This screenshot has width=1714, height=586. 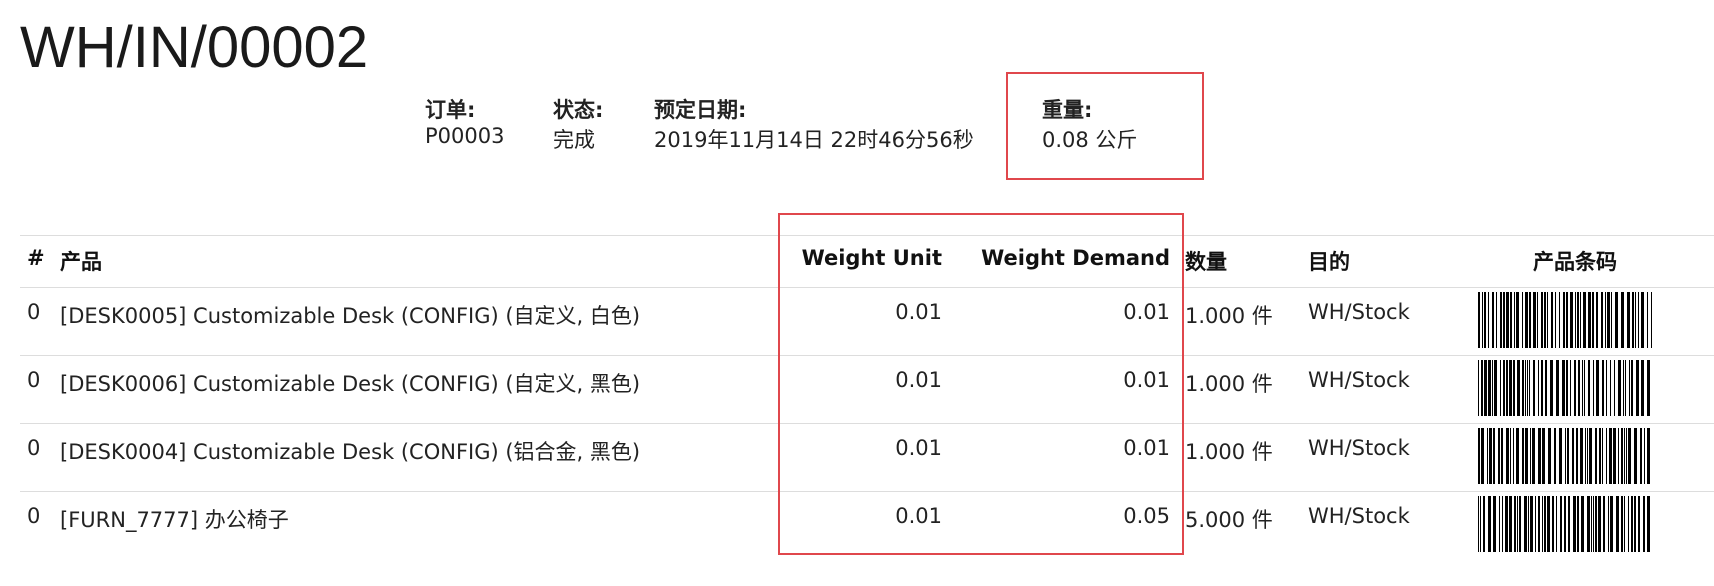 I want to click on document-title: WH/IN/00002, so click(x=194, y=47).